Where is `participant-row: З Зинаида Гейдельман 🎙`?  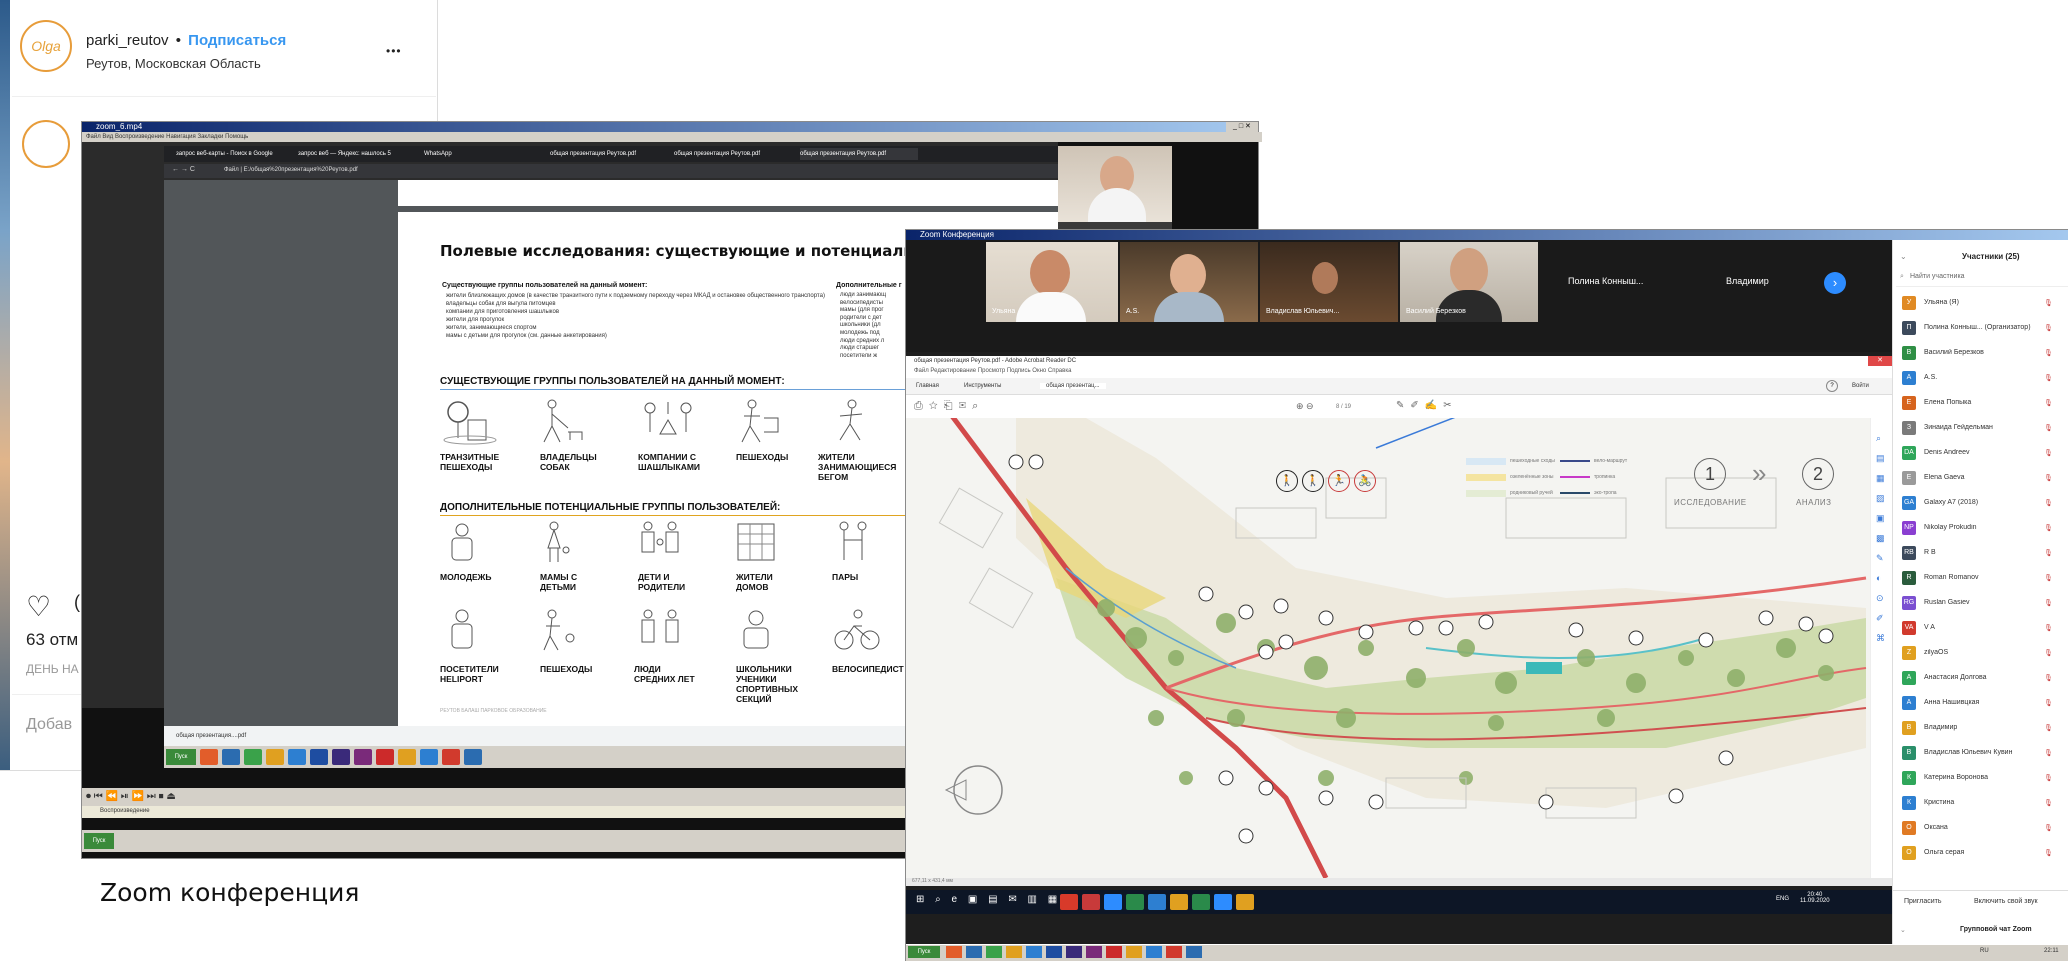 participant-row: З Зинаида Гейдельман 🎙 is located at coordinates (1980, 427).